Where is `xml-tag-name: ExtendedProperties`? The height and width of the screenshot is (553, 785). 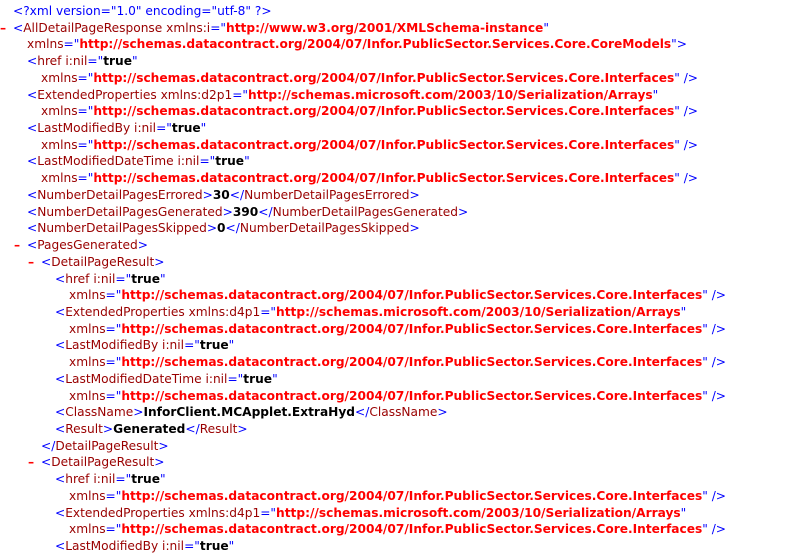 xml-tag-name: ExtendedProperties is located at coordinates (97, 94).